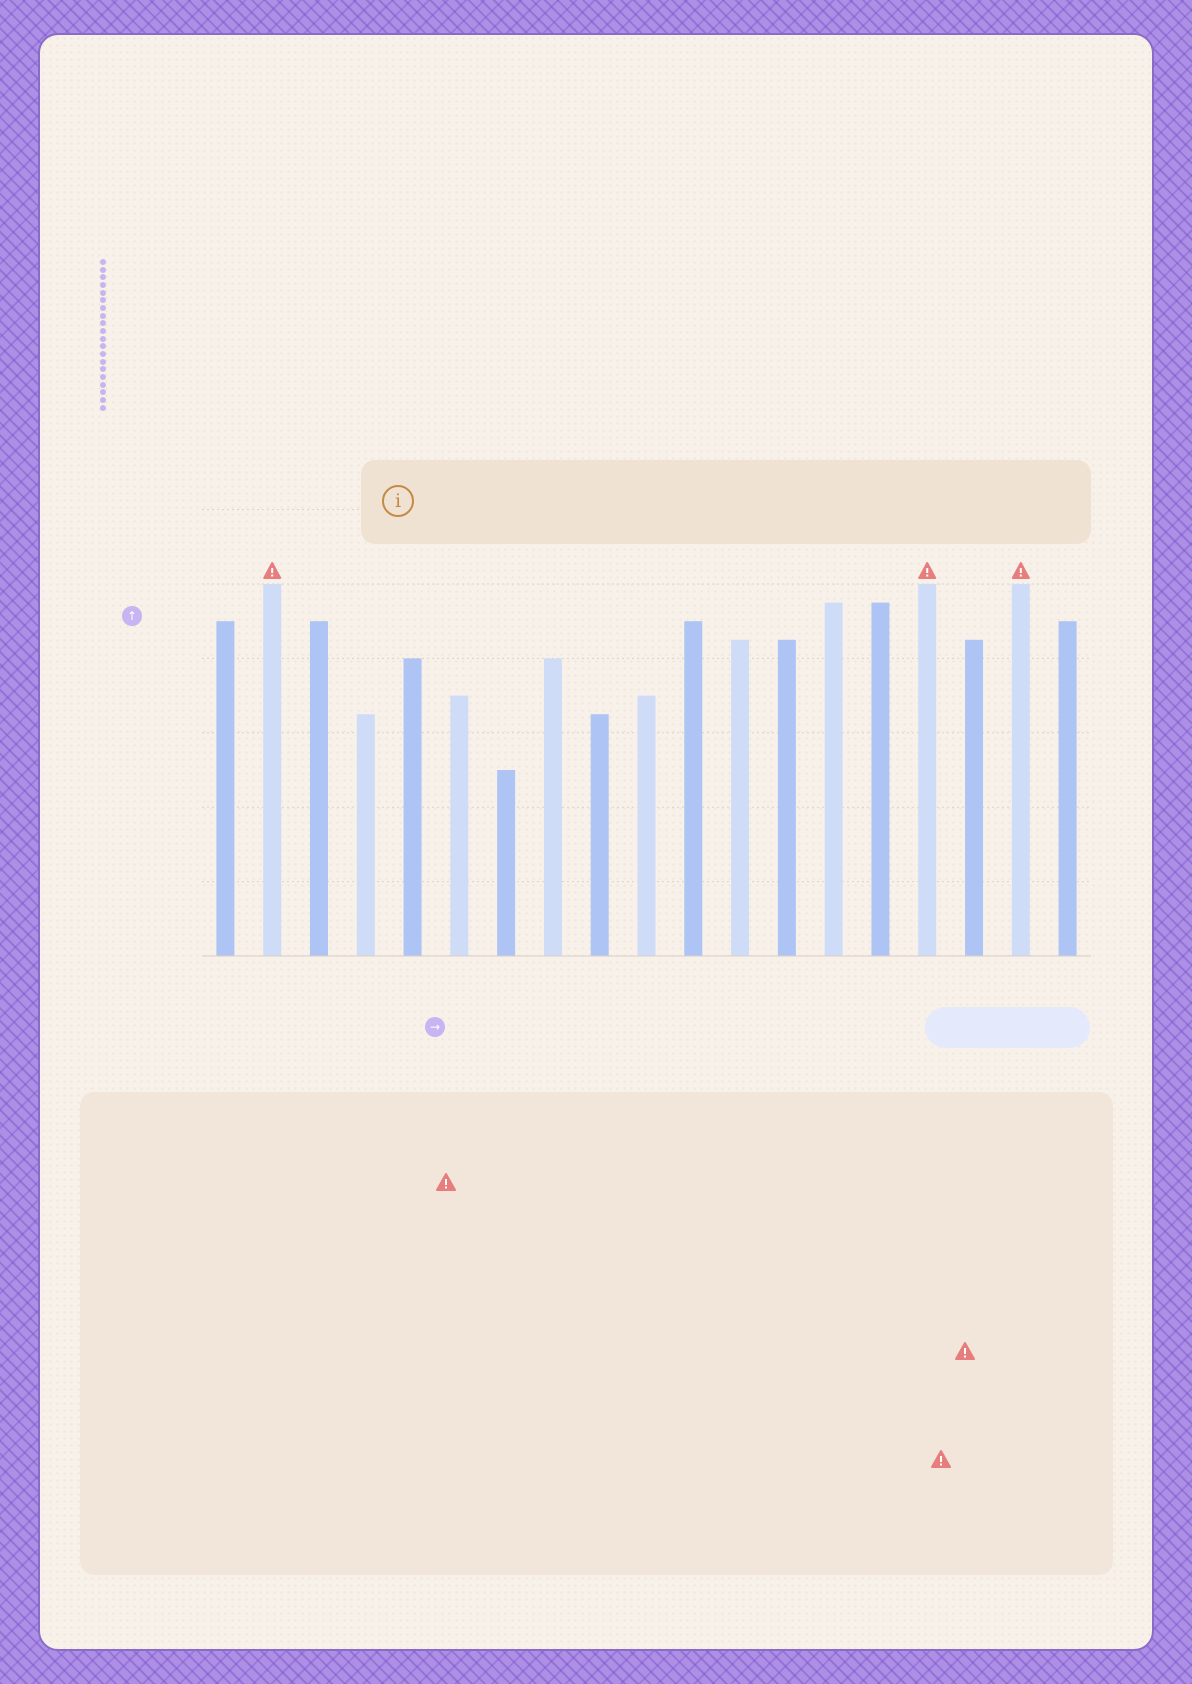  What do you see at coordinates (398, 501) in the screenshot?
I see `info-icon: i` at bounding box center [398, 501].